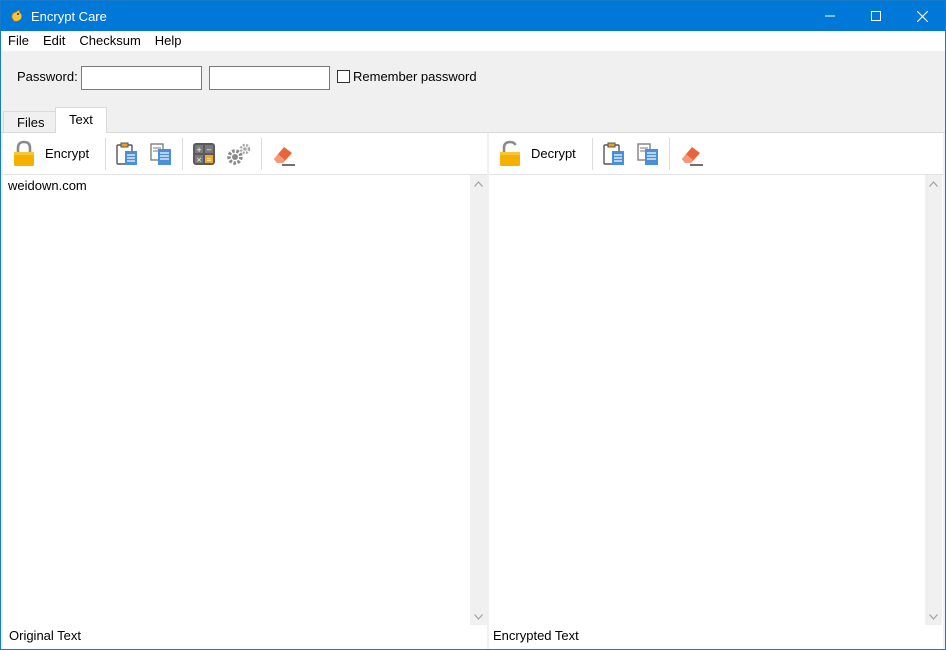 Image resolution: width=946 pixels, height=650 pixels. Describe the element at coordinates (45, 635) in the screenshot. I see `original-text-label: Original Text` at that location.